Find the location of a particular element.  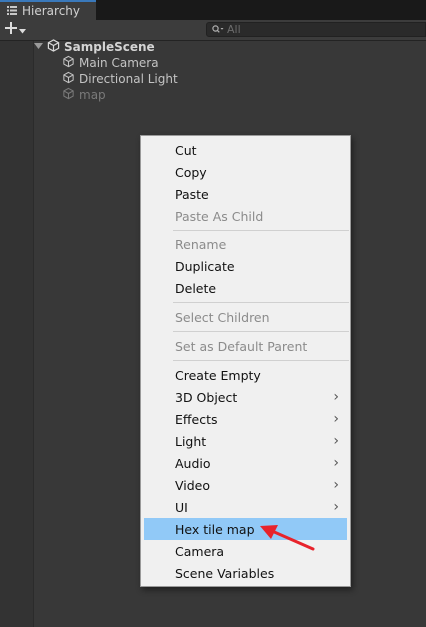

menu-item-label: Light is located at coordinates (191, 441).